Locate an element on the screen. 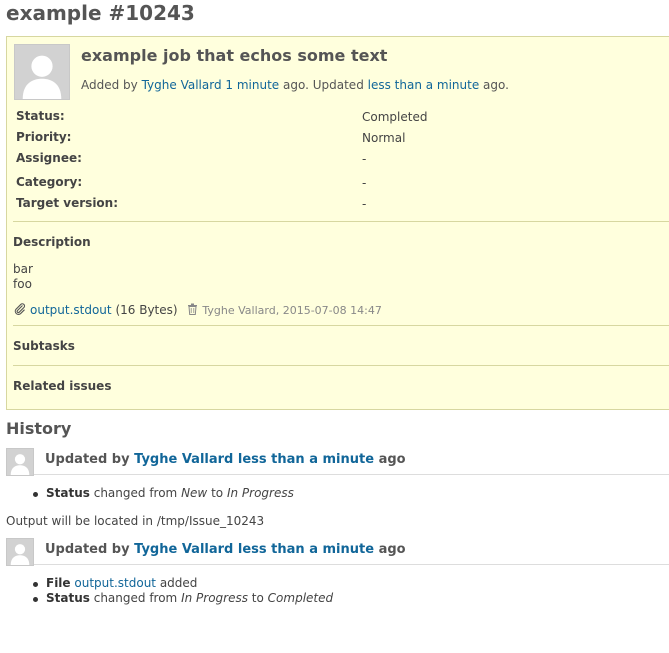 The width and height of the screenshot is (669, 653). attachment-size: (16 Bytes) is located at coordinates (146, 310).